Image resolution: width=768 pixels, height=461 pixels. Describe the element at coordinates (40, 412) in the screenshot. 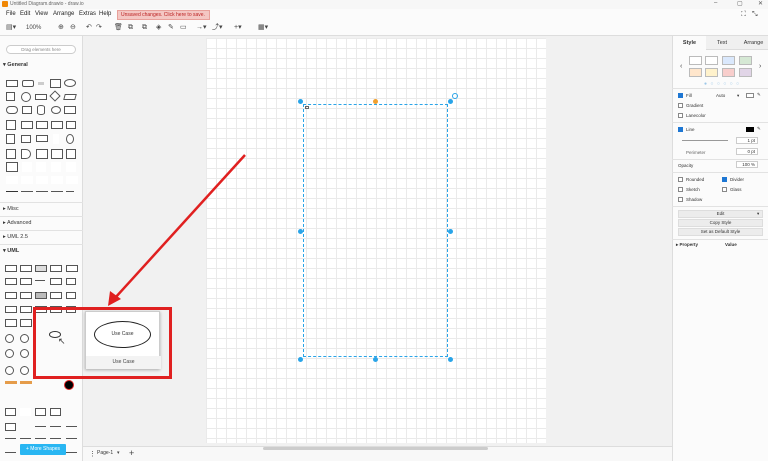

I see `uml-fragment` at that location.